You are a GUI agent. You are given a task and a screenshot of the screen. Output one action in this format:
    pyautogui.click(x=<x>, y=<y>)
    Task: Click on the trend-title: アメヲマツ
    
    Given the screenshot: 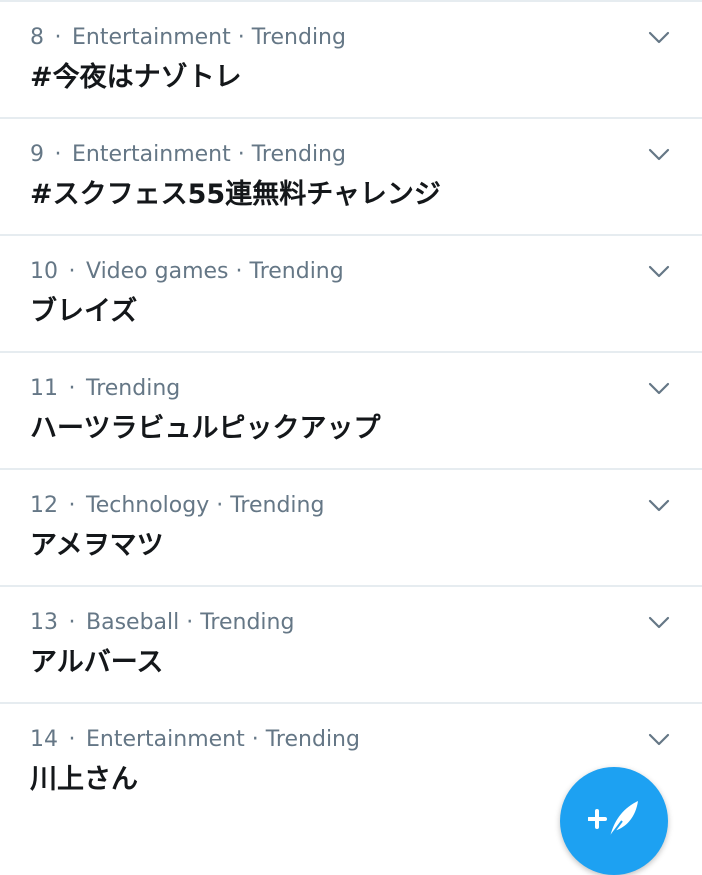 What is the action you would take?
    pyautogui.click(x=97, y=545)
    